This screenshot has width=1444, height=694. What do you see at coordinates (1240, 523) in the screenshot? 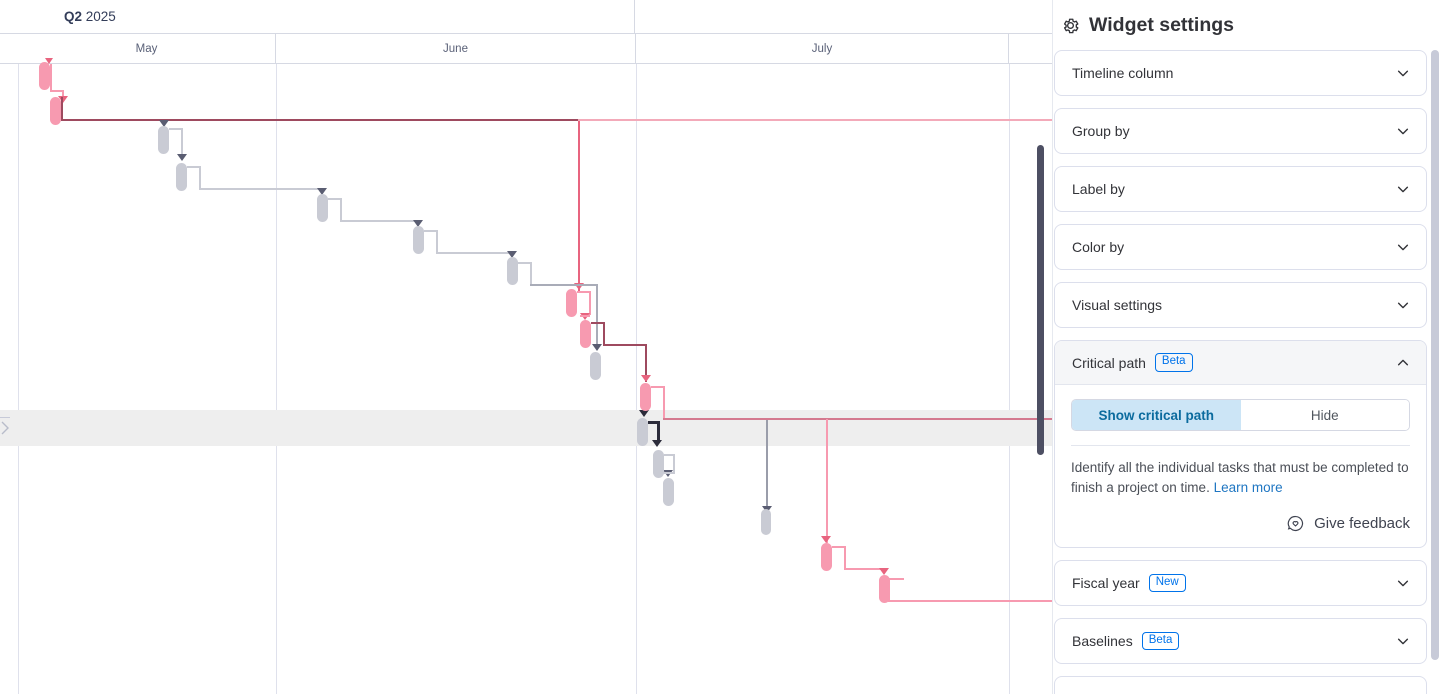
I see `give-feedback-button: Give feedback` at bounding box center [1240, 523].